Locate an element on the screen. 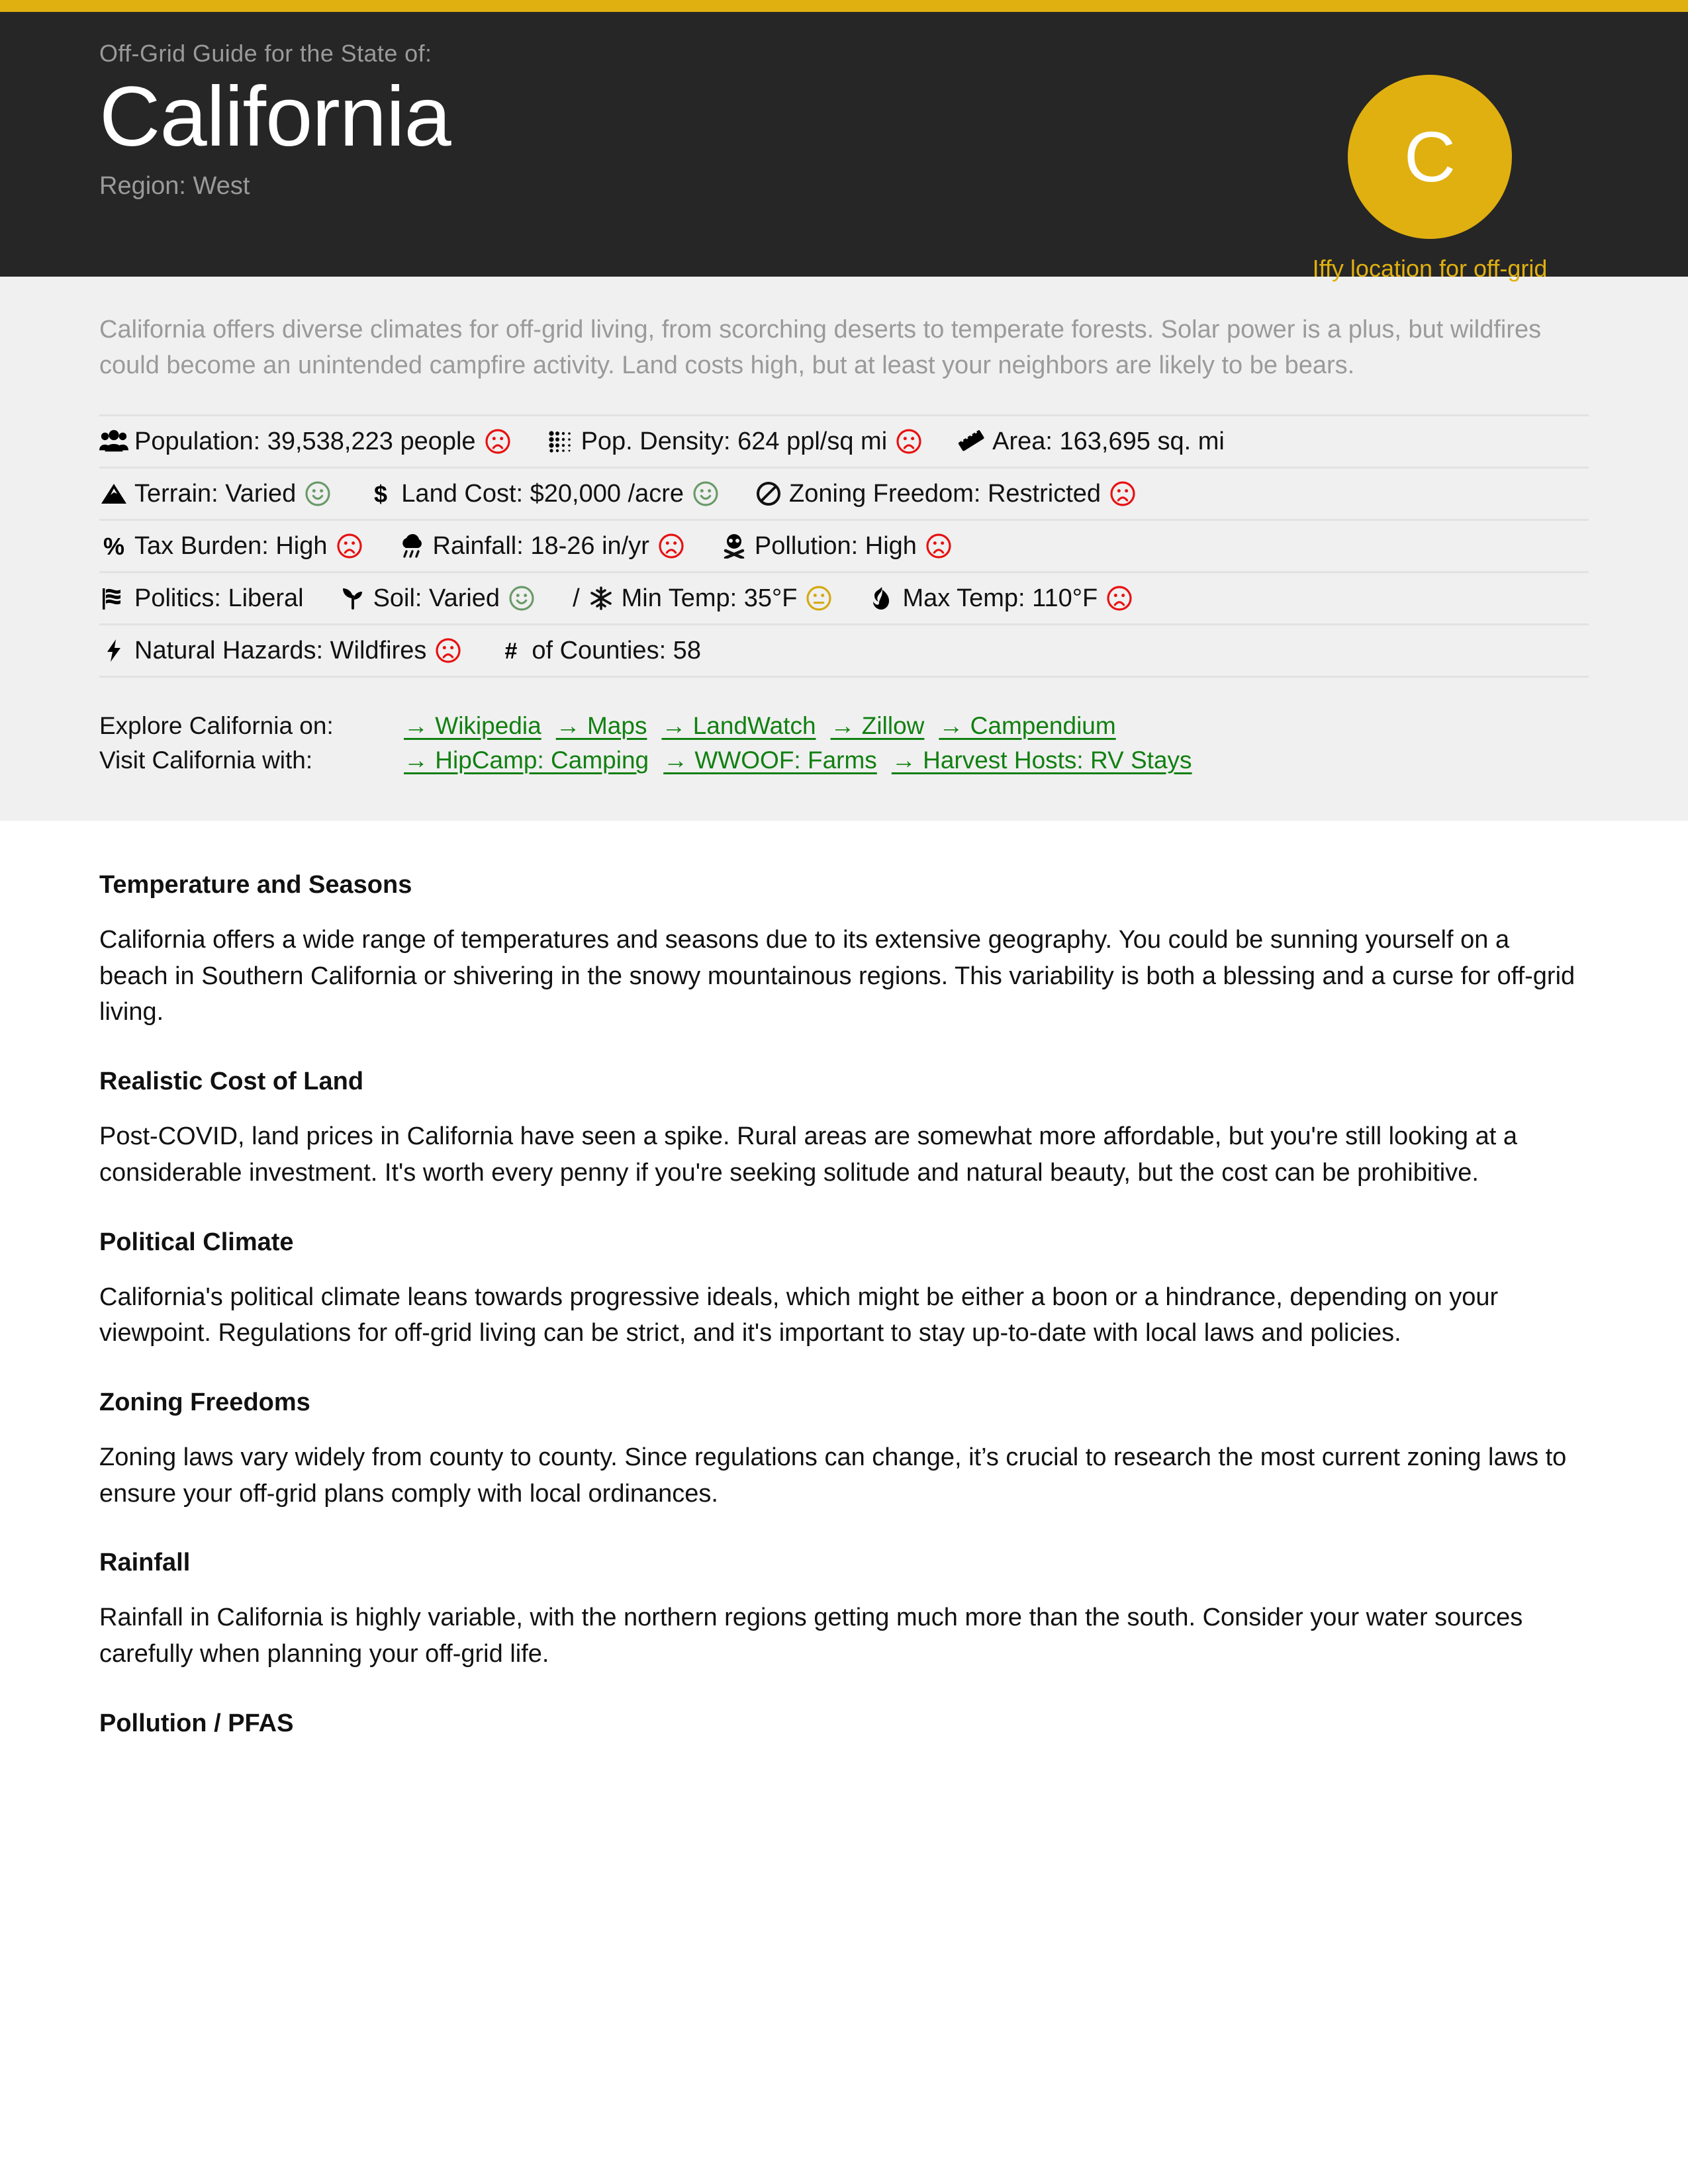 The image size is (1688, 2184). stat-label: Soil: Varied is located at coordinates (436, 598).